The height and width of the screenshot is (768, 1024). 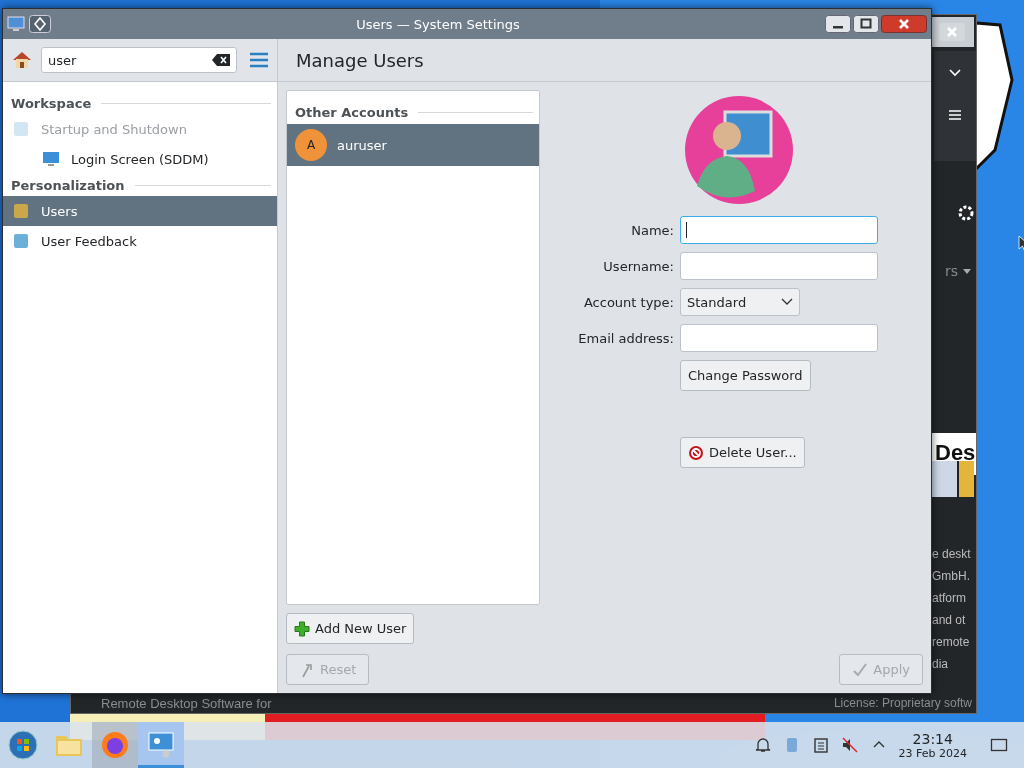 I want to click on sidebar-item: User Feedback, so click(x=140, y=241).